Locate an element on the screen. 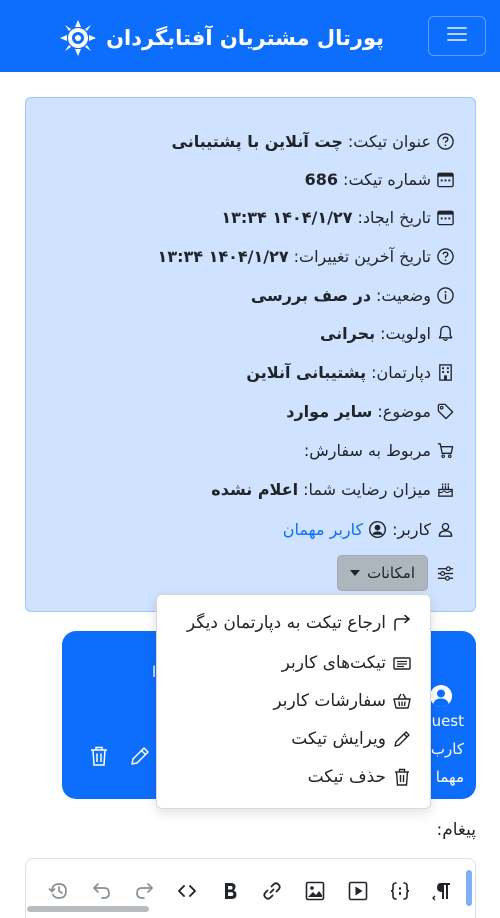 This screenshot has width=500, height=918. ticket-department-row: دپارتمان: پشتیبانی آنلاین is located at coordinates (350, 372).